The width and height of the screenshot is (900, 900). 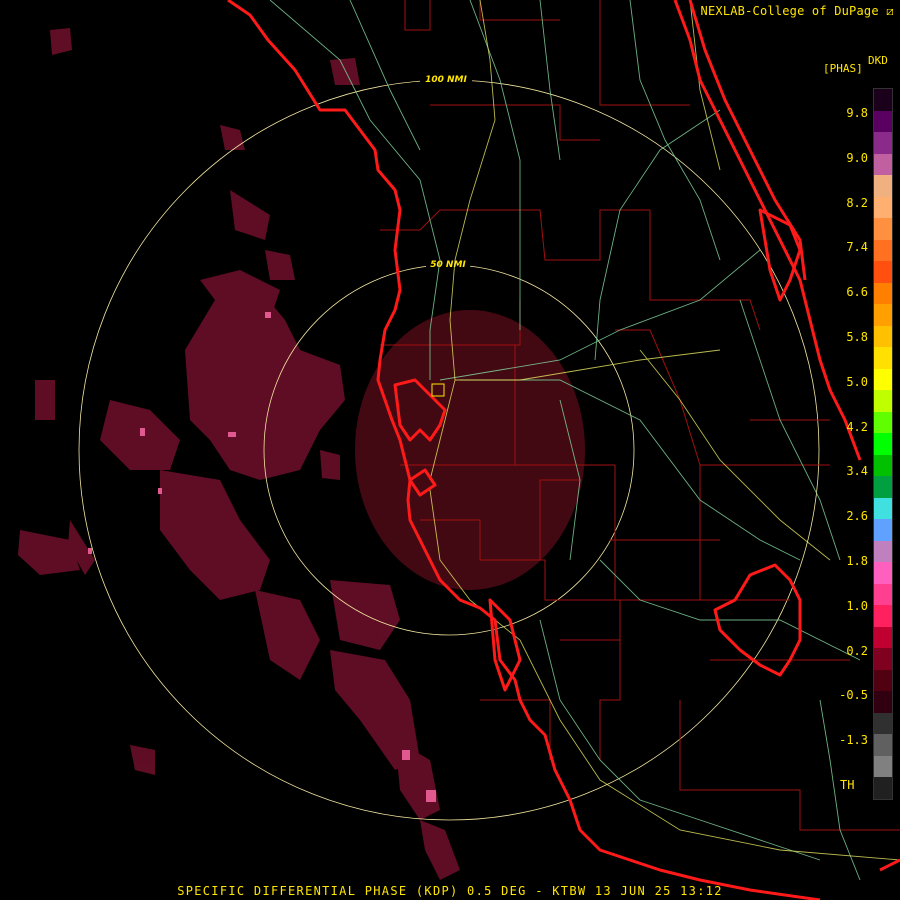 I want to click on legend-tick-label: 5.8, so click(x=857, y=337).